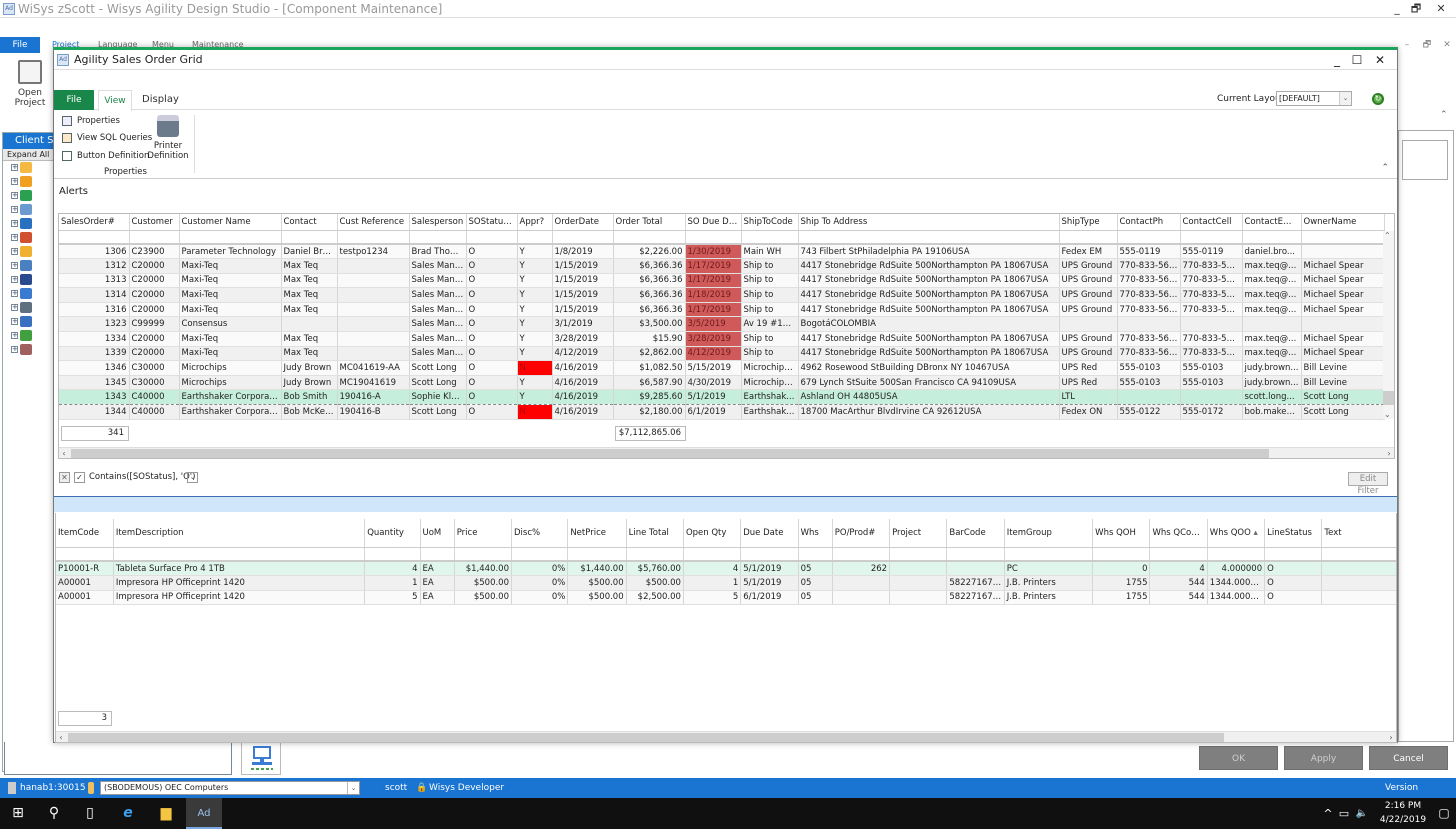  Describe the element at coordinates (1368, 484) in the screenshot. I see `edit-filter-button: Edit Filter` at that location.